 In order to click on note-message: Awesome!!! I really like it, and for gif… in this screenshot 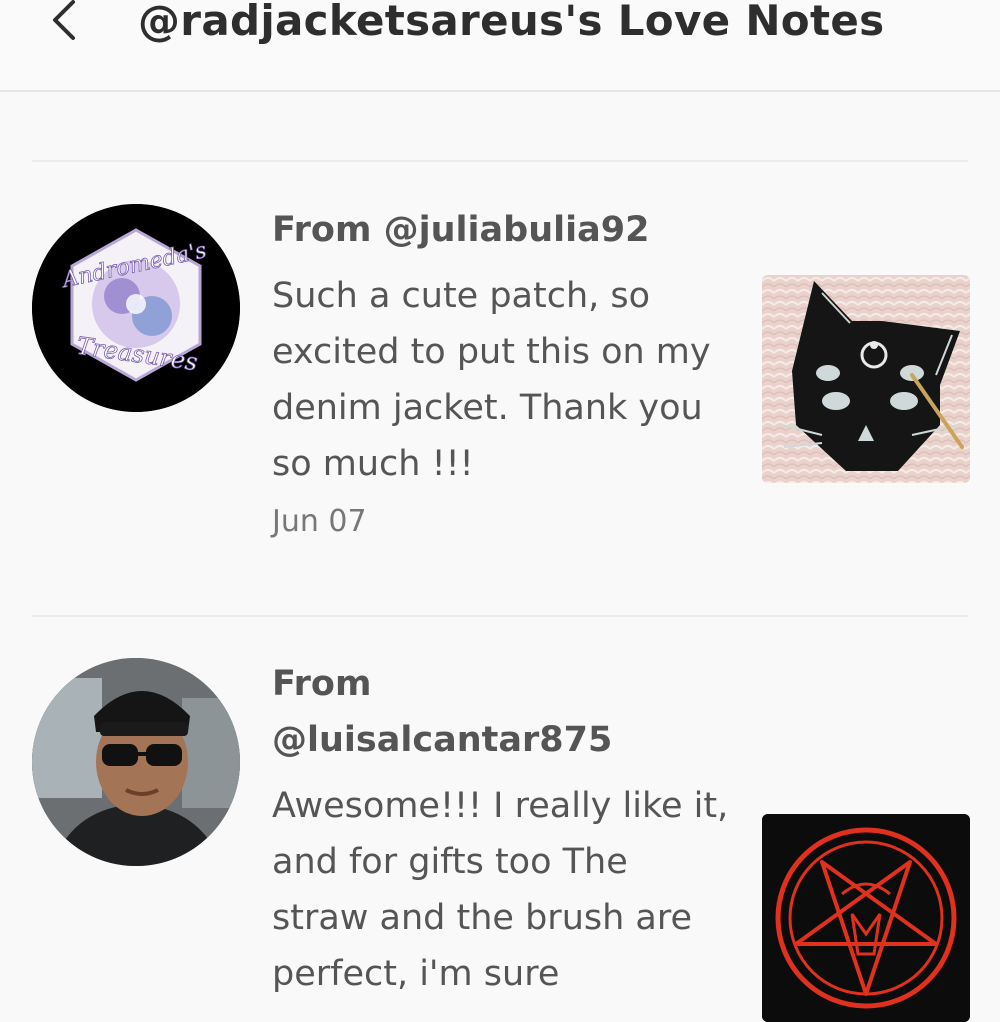, I will do `click(500, 890)`.